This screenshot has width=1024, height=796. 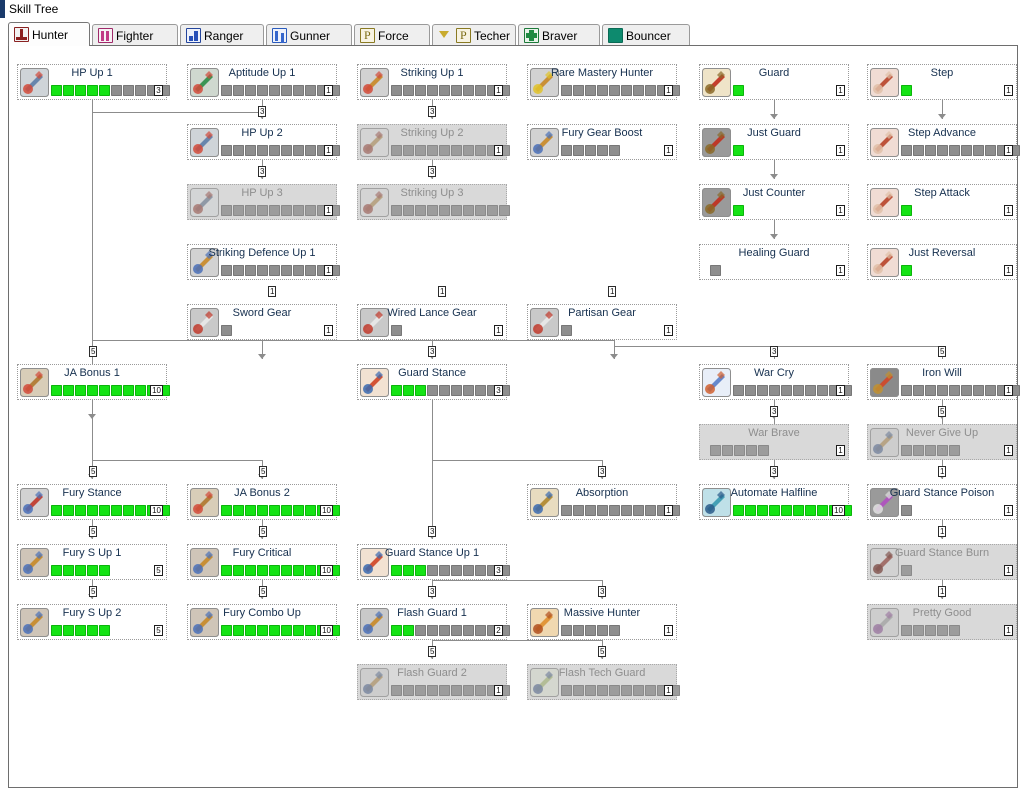 I want to click on skill-node-wired-lance-gear: Wired Lance Gear 1, so click(x=432, y=322).